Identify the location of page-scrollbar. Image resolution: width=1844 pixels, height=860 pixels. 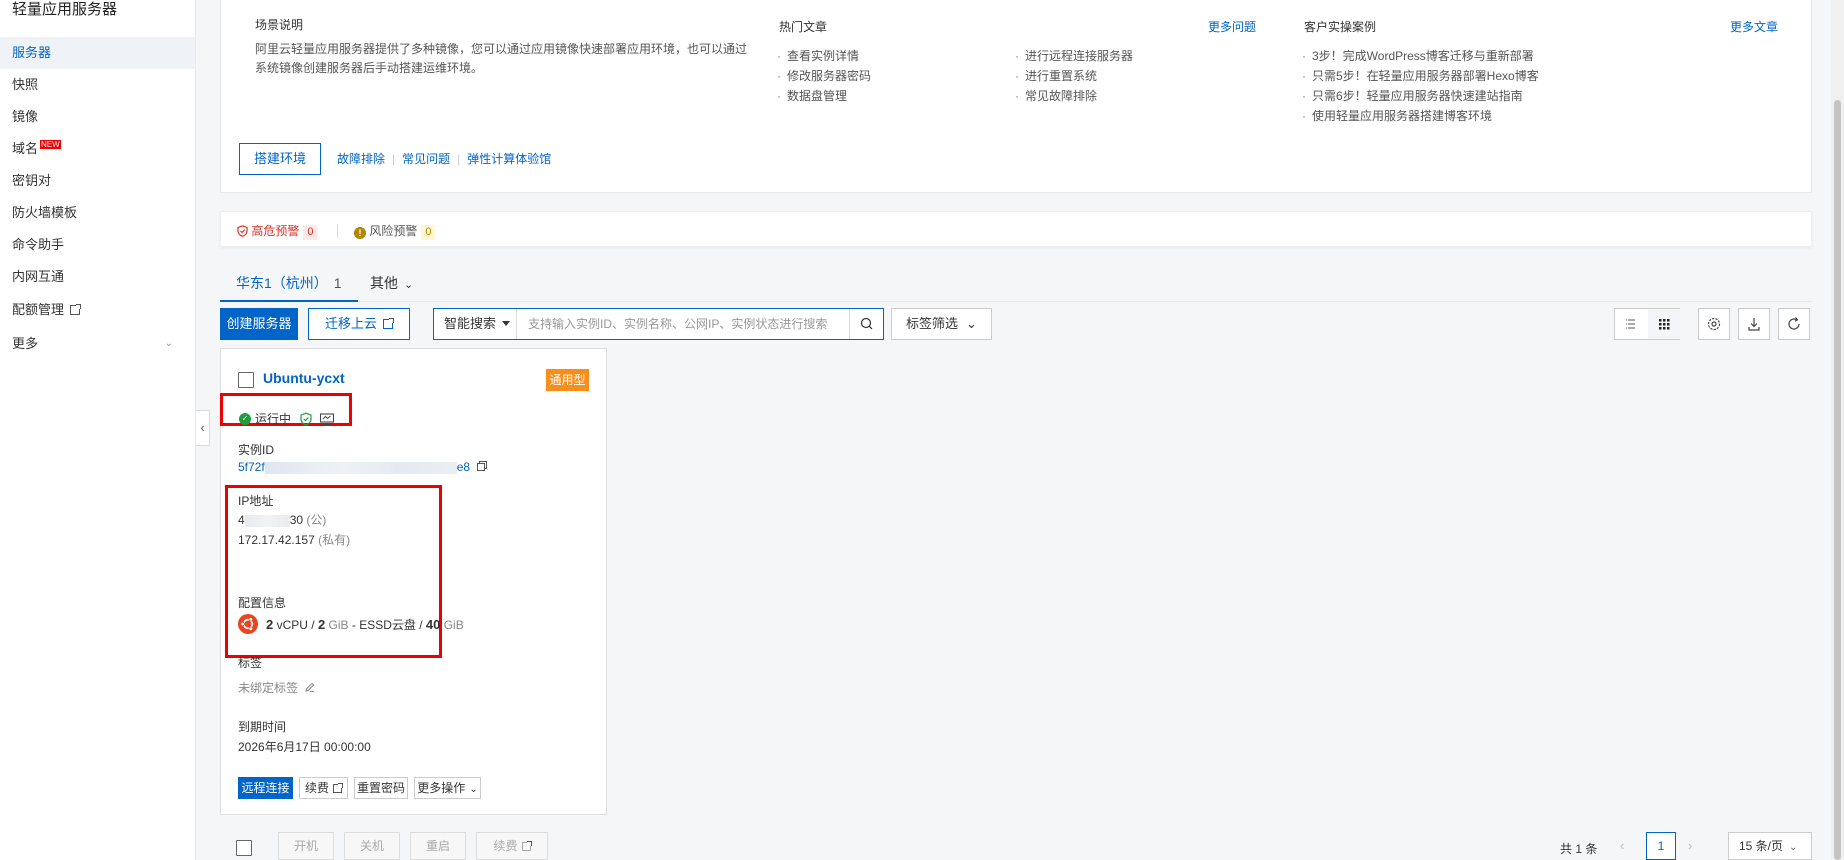
(1837, 430).